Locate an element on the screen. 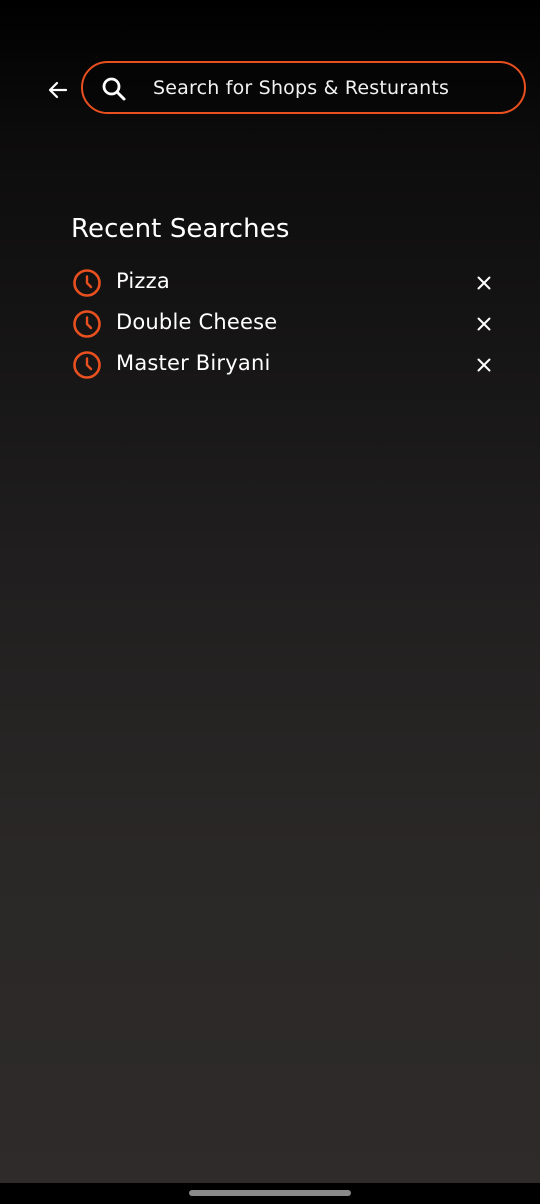  search-bar is located at coordinates (303, 87).